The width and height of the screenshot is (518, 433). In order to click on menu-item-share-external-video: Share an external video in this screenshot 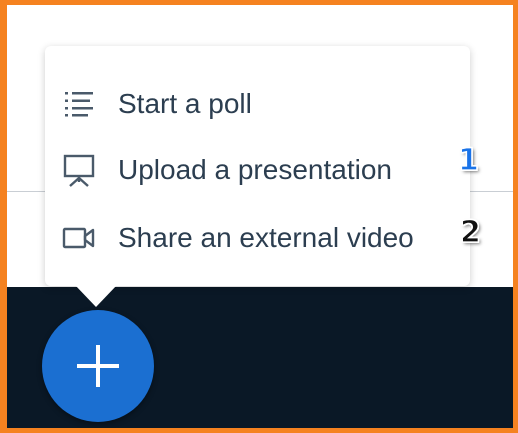, I will do `click(257, 238)`.